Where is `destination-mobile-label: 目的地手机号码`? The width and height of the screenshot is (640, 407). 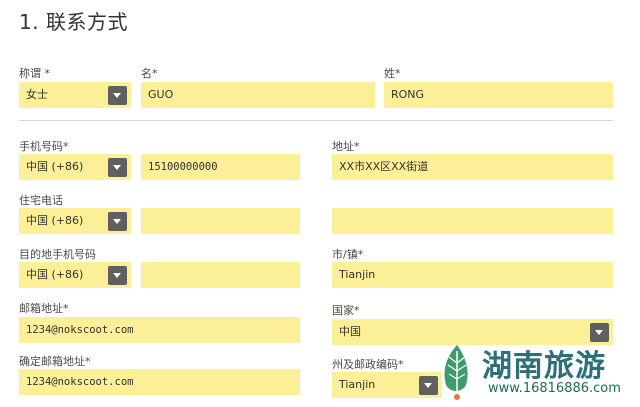
destination-mobile-label: 目的地手机号码 is located at coordinates (57, 254).